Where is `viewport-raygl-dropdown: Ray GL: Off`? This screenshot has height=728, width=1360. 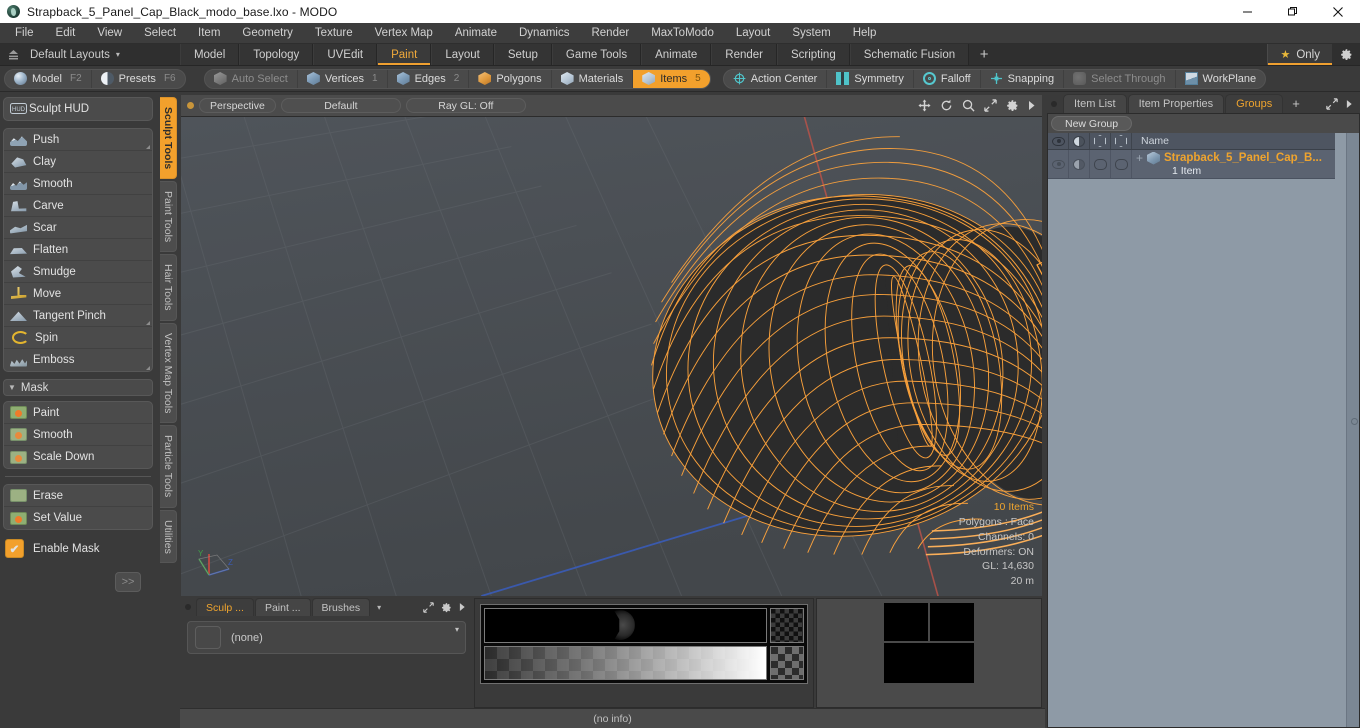
viewport-raygl-dropdown: Ray GL: Off is located at coordinates (465, 105).